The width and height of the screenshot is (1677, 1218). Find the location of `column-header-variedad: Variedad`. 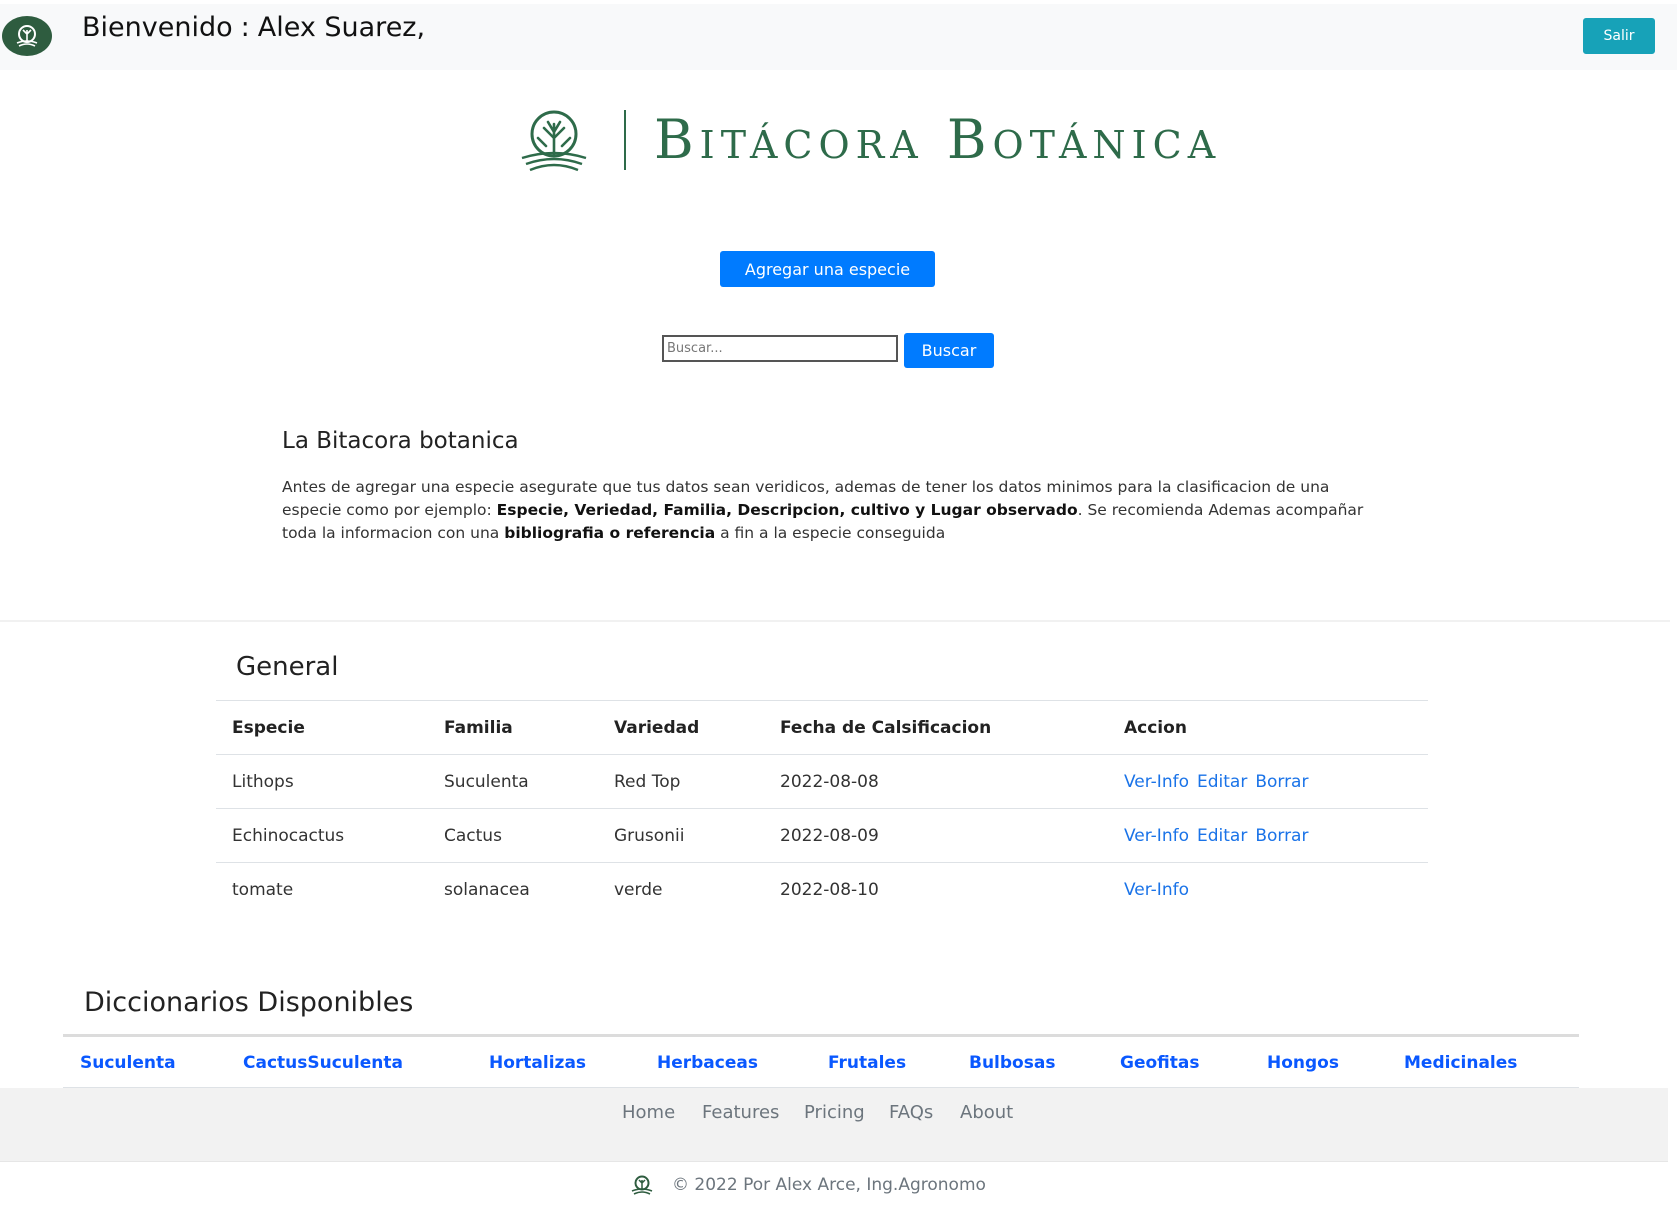

column-header-variedad: Variedad is located at coordinates (681, 727).